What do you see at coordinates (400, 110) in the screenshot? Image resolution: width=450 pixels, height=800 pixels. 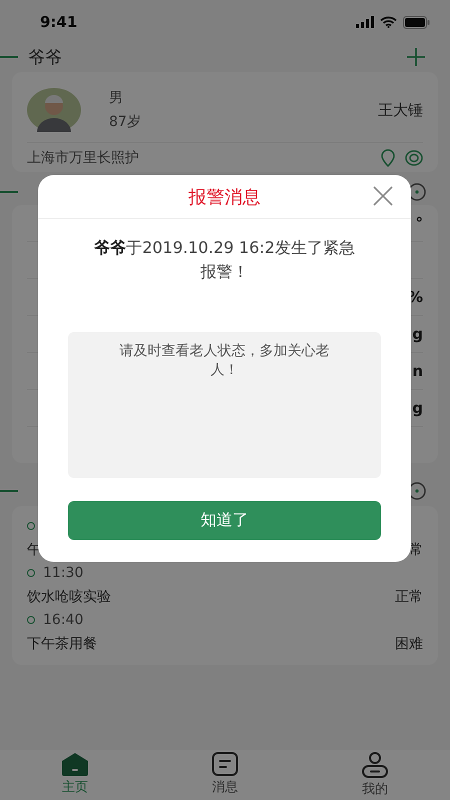 I see `caregiver-name: 王大锤` at bounding box center [400, 110].